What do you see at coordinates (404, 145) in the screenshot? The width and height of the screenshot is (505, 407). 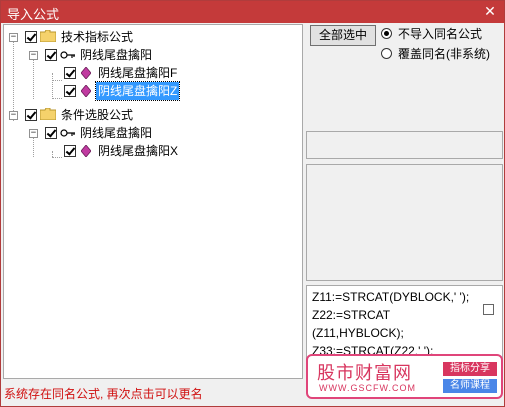 I see `formula-name-field` at bounding box center [404, 145].